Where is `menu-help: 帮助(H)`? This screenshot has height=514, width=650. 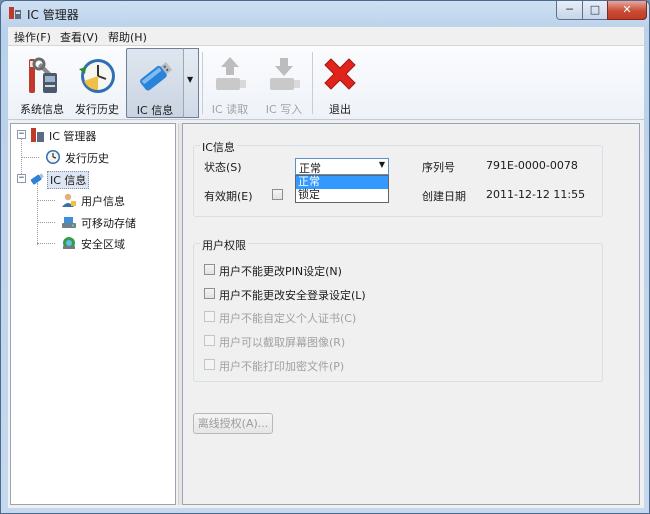
menu-help: 帮助(H) is located at coordinates (127, 37).